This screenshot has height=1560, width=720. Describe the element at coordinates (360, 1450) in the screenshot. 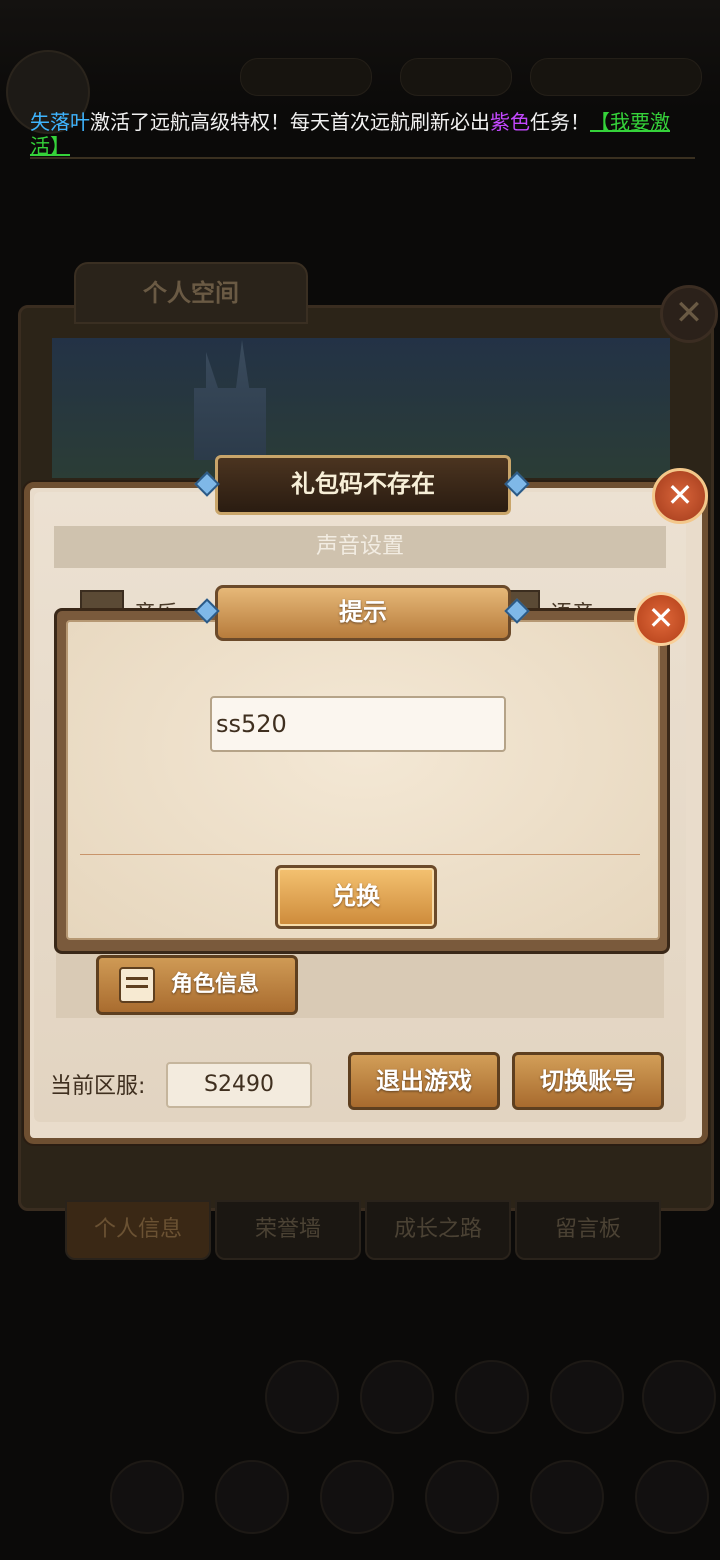

I see `bottom-nav-dim` at that location.